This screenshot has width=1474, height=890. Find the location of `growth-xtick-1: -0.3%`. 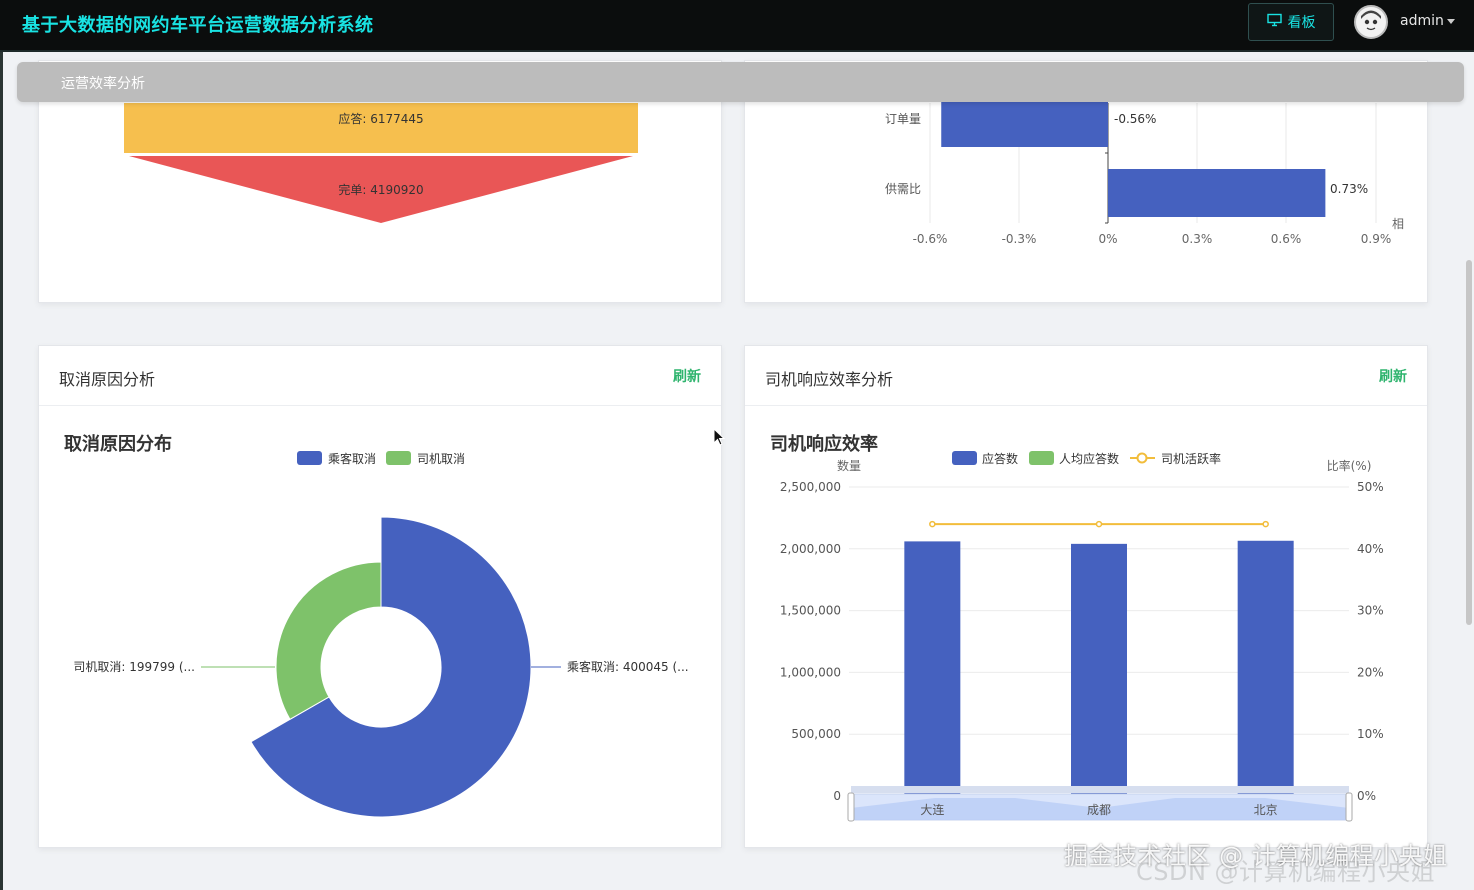

growth-xtick-1: -0.3% is located at coordinates (1019, 239).